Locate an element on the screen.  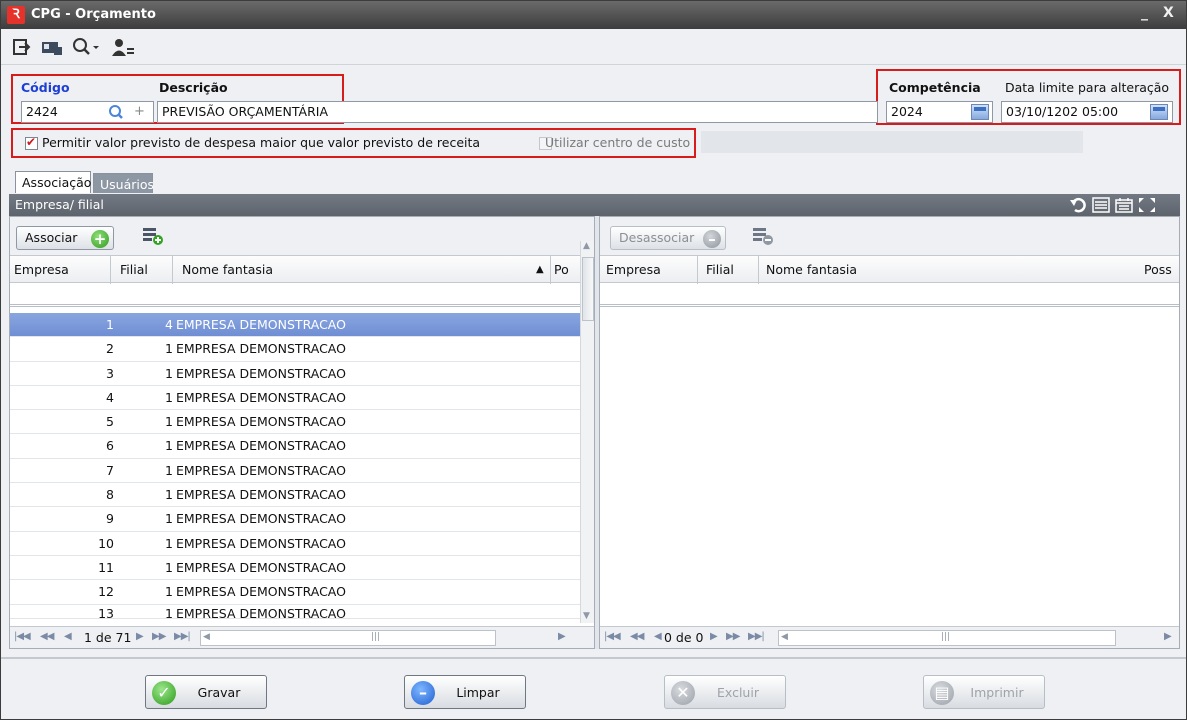
data-limite-value: 03/10/1202 05:00 is located at coordinates (1062, 111).